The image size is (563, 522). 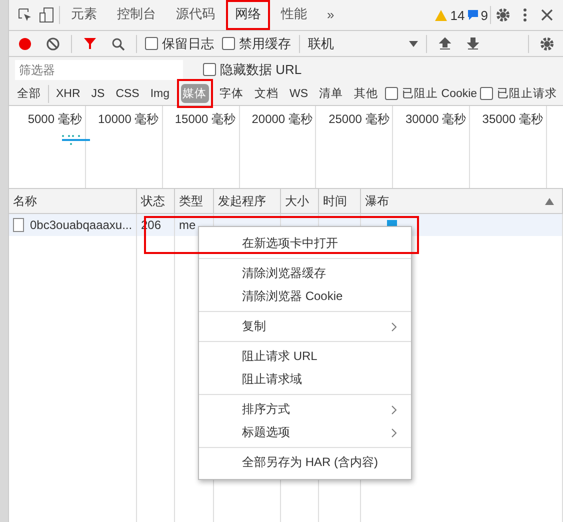 What do you see at coordinates (359, 119) in the screenshot?
I see `timeline-tick: 25000 毫秒` at bounding box center [359, 119].